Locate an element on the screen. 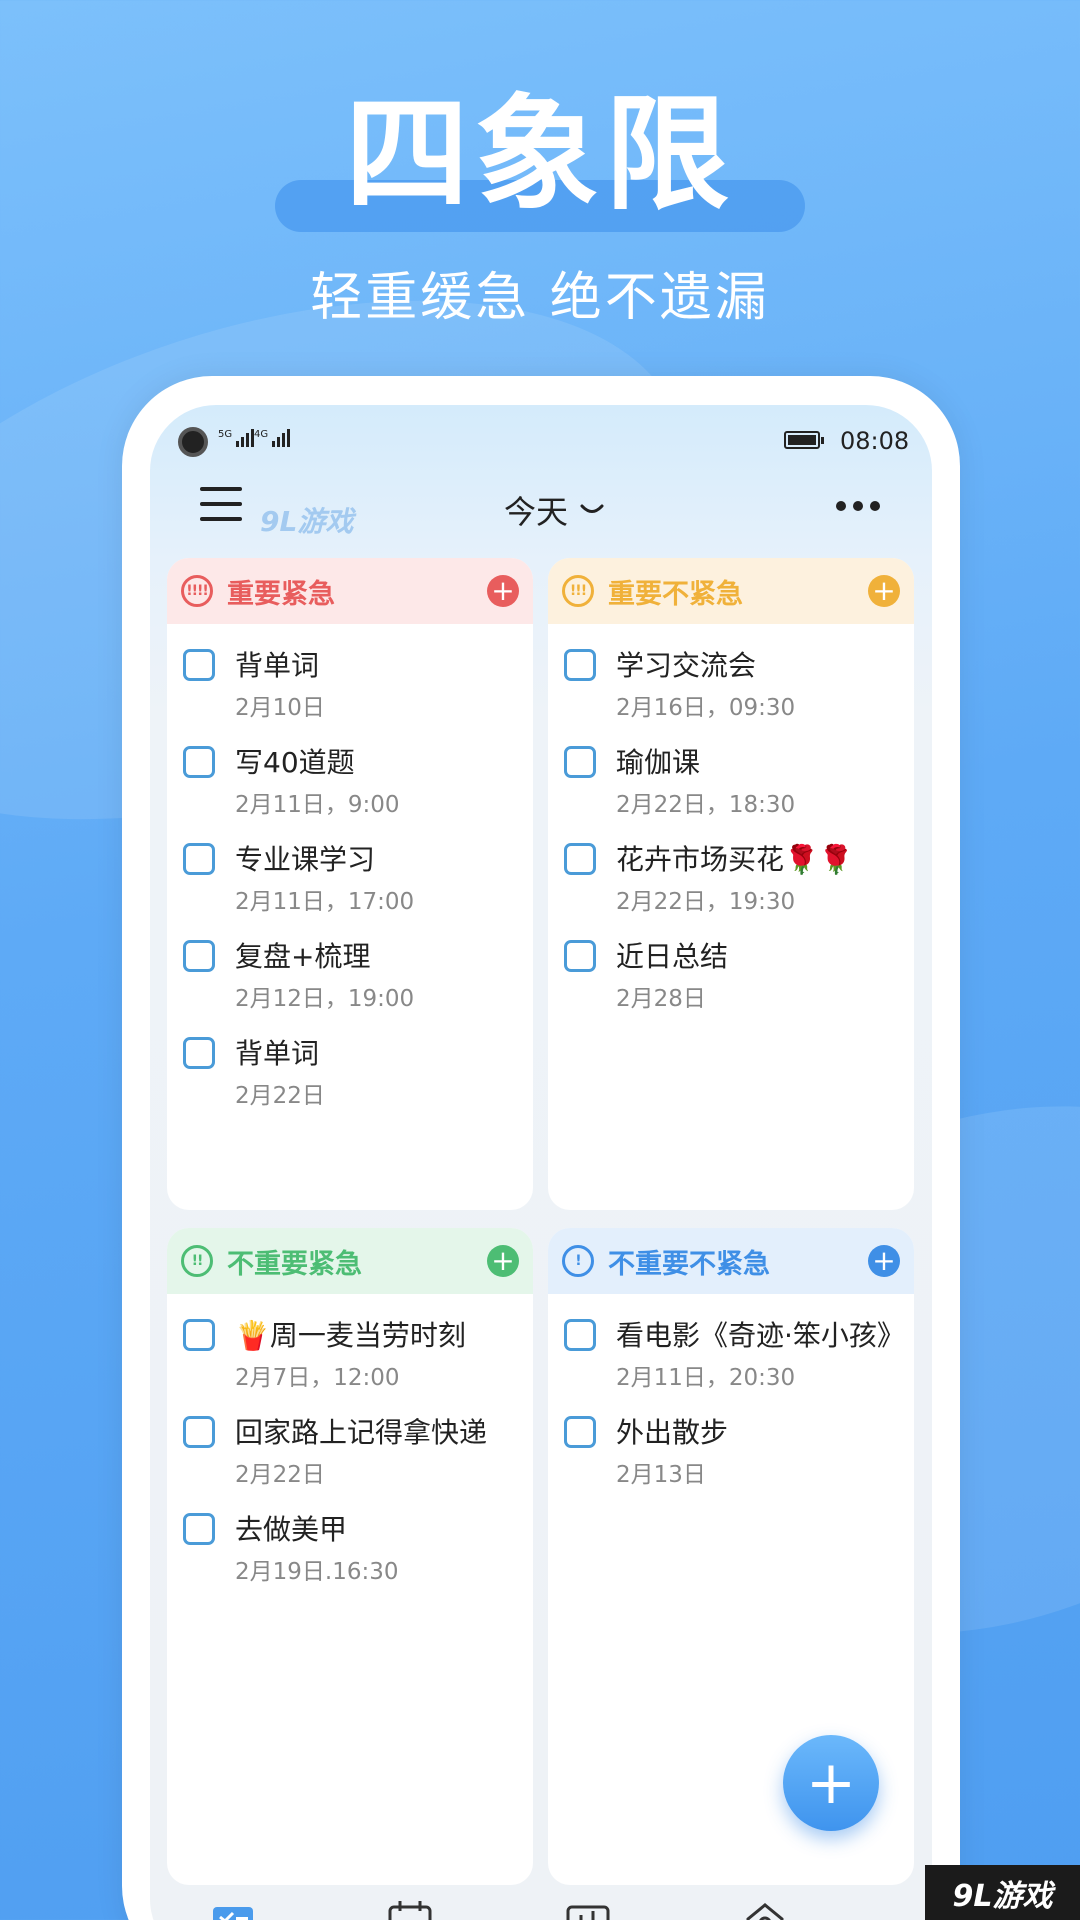  corner-watermark: 9L游戏 is located at coordinates (1002, 1892).